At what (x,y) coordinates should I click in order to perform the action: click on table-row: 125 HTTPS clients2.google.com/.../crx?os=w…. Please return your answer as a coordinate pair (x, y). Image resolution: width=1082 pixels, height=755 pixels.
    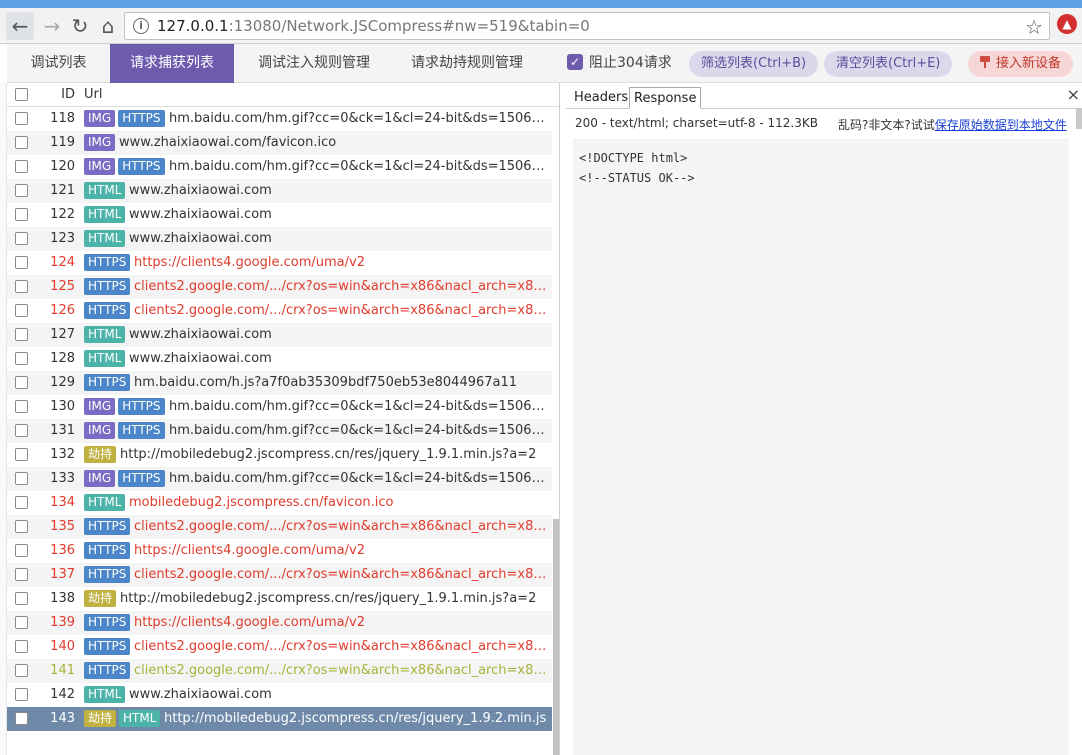
    Looking at the image, I should click on (279, 287).